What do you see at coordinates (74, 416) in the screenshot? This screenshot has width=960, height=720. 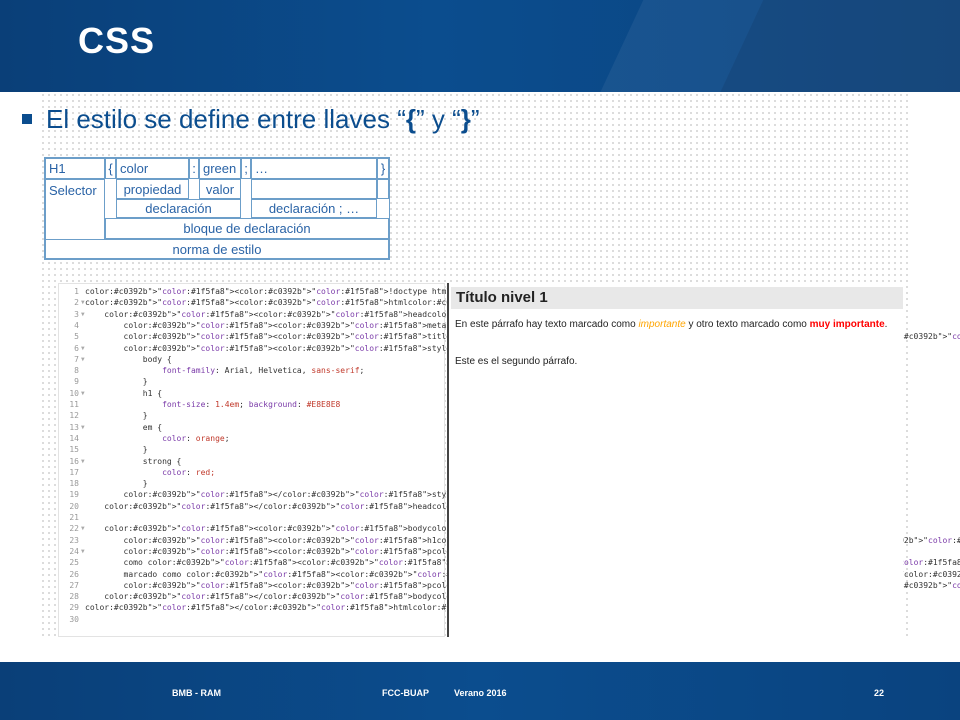 I see `line-number: 12` at bounding box center [74, 416].